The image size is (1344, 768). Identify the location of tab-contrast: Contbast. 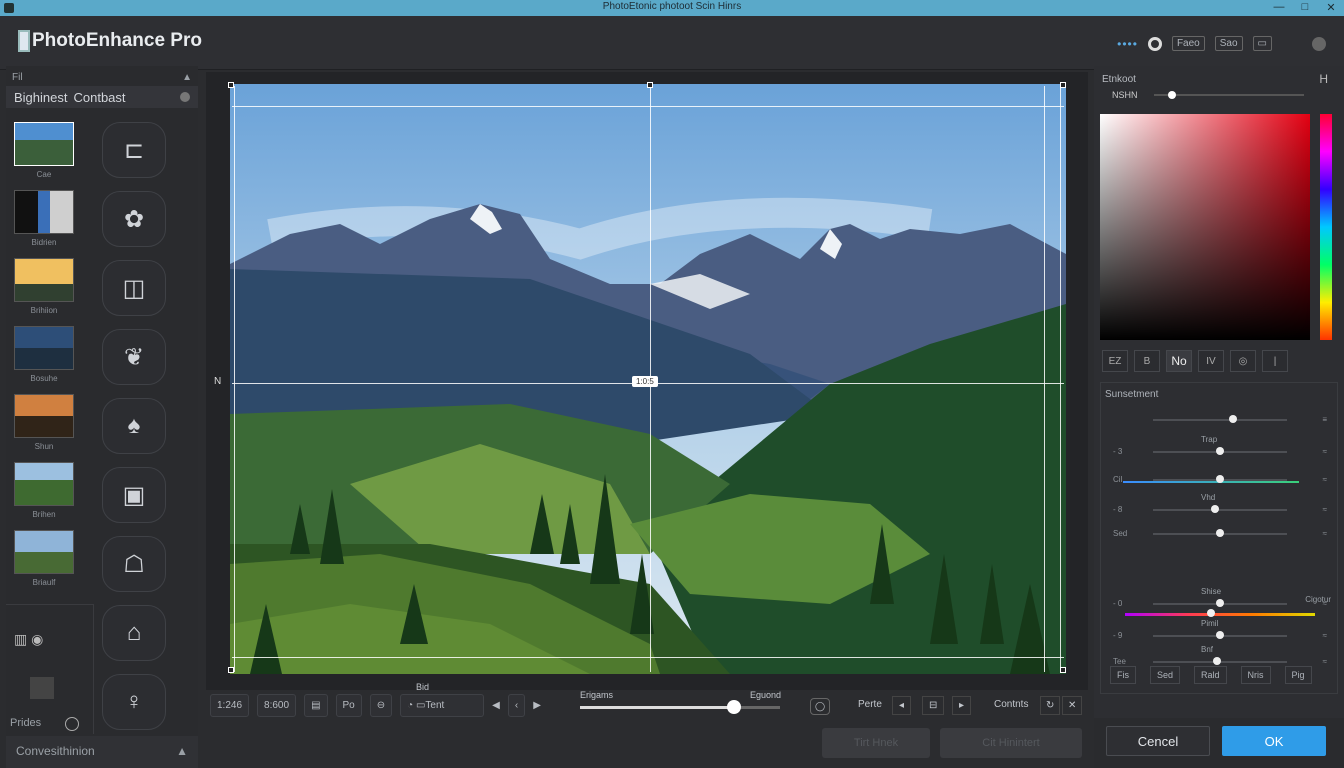
(99, 97).